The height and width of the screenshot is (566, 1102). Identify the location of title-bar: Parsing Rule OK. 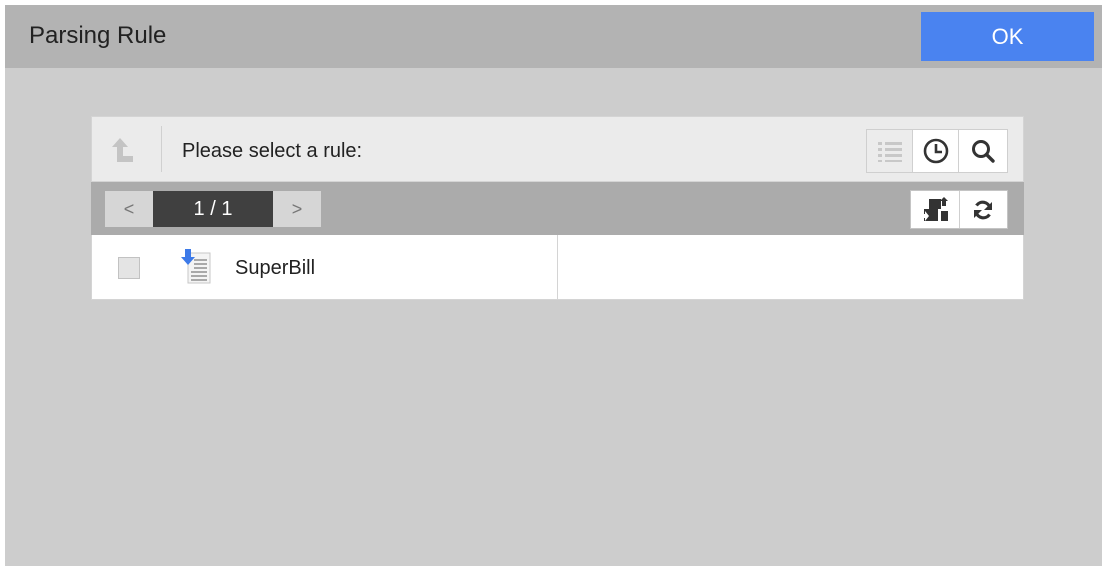
(553, 36).